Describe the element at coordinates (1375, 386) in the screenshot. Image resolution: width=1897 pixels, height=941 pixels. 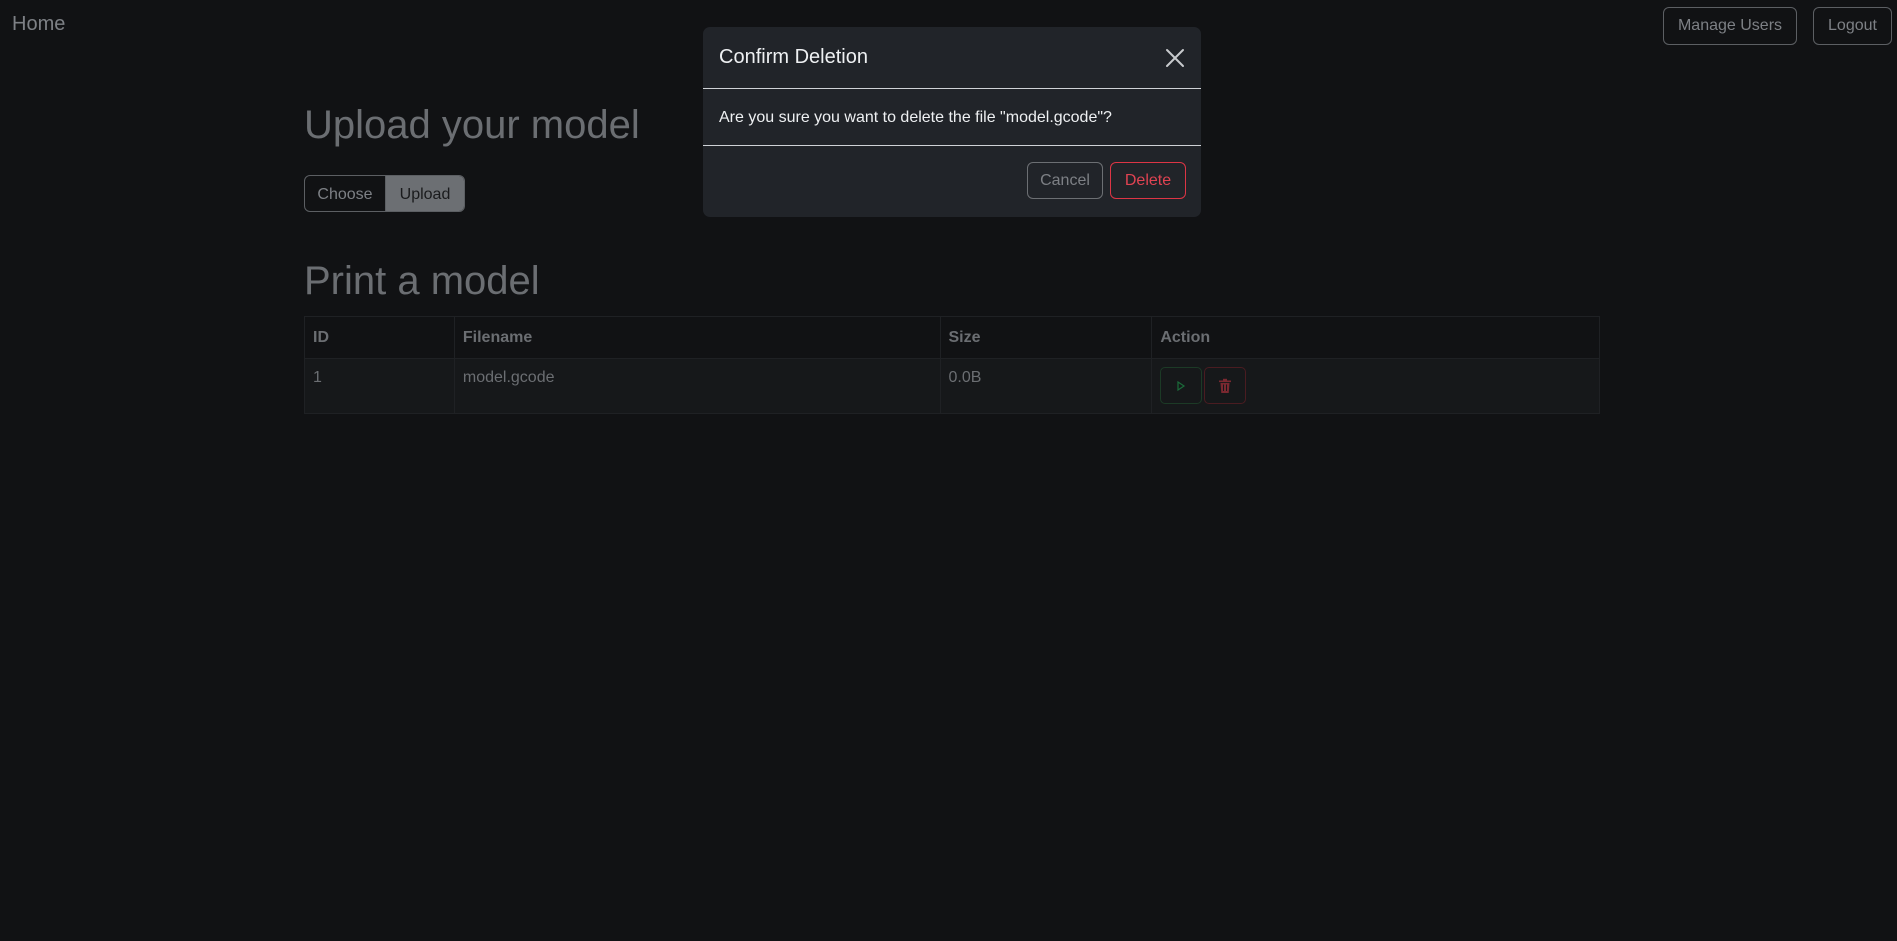
I see `cell-actions` at that location.